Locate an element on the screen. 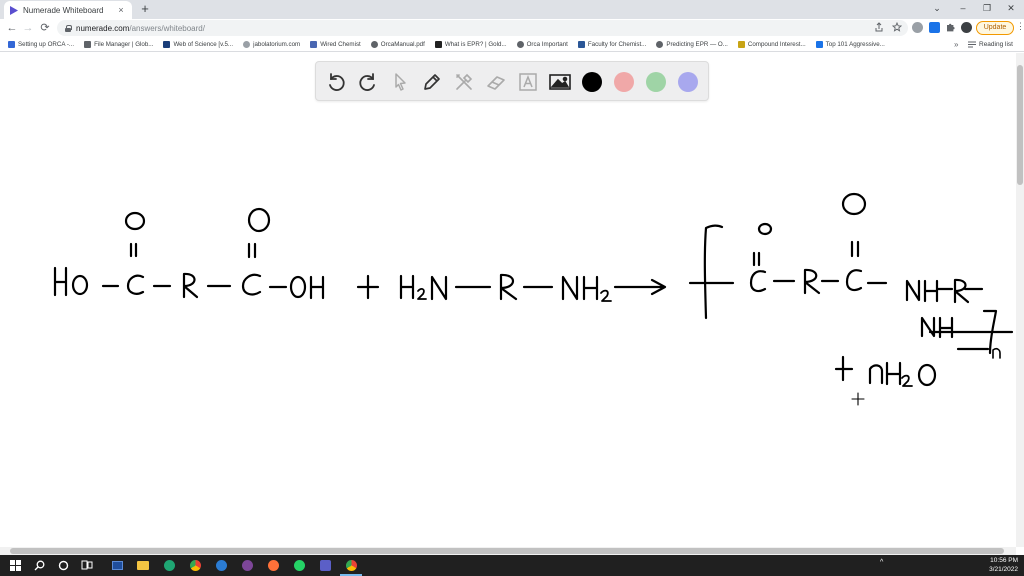  plus-strokes is located at coordinates (368, 287).